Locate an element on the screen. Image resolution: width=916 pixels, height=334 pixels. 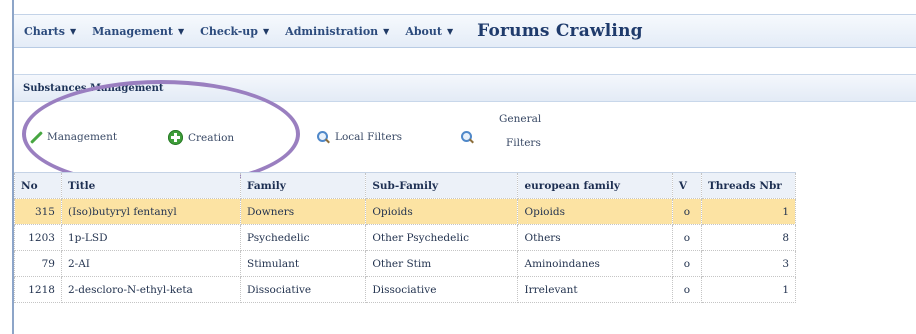
menu-check-up: Check-up ▼ is located at coordinates (234, 31).